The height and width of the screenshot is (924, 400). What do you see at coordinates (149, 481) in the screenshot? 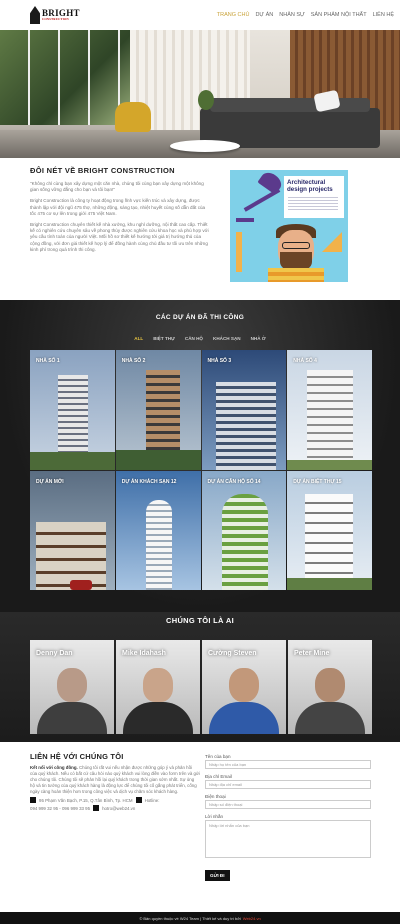
I see `project-label: DỰ ÁN KHÁCH SẠN 12` at bounding box center [149, 481].